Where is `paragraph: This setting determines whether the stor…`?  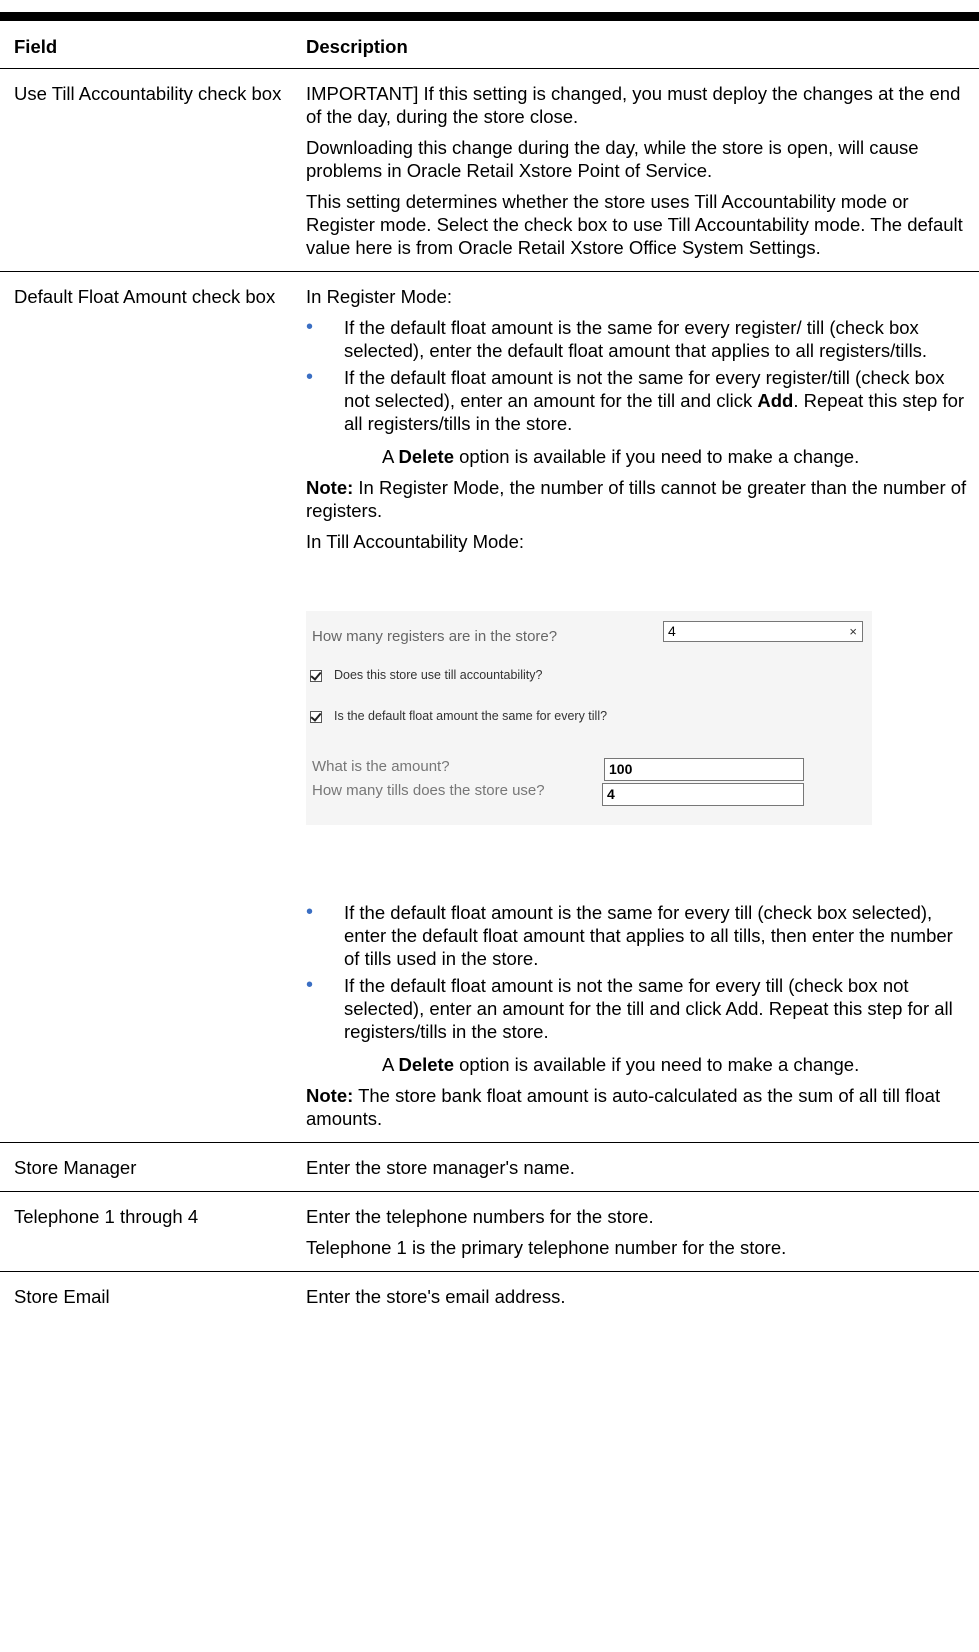
paragraph: This setting determines whether the stor… is located at coordinates (634, 224).